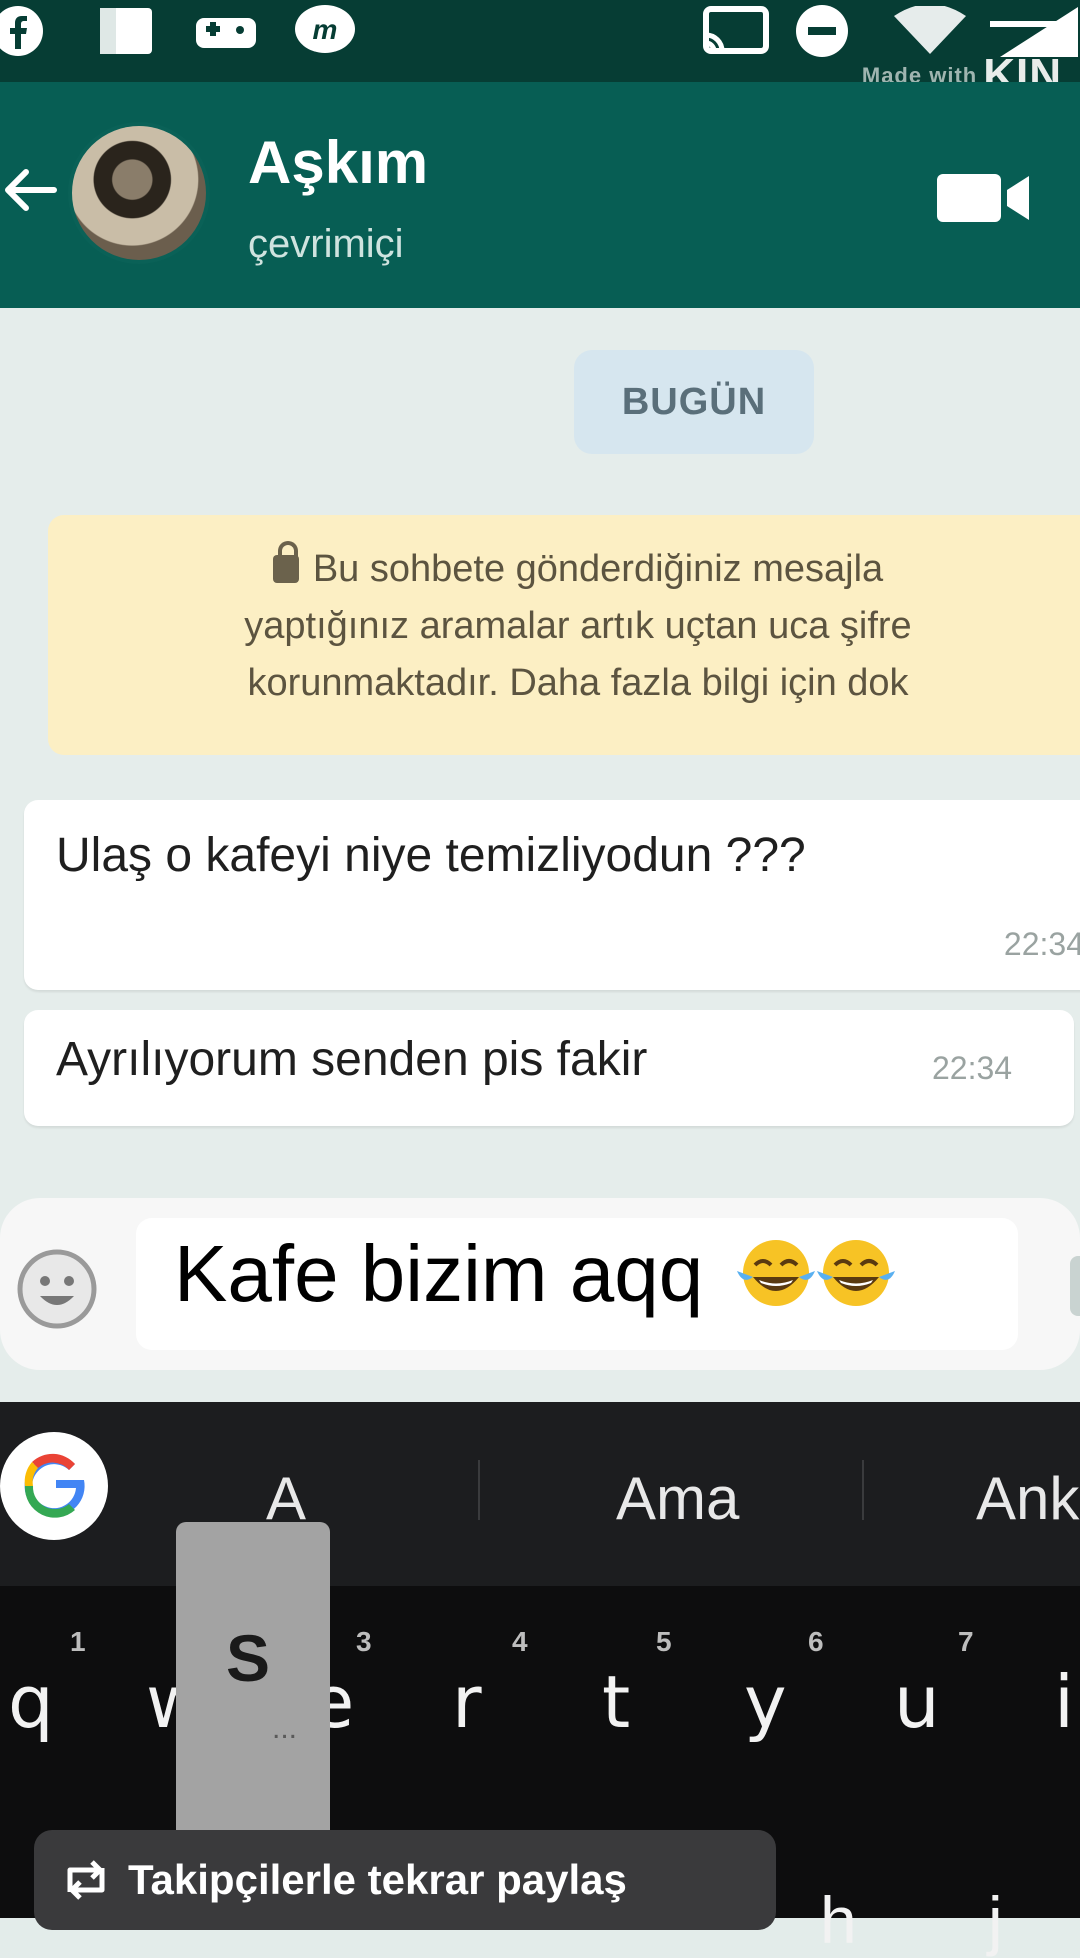 This screenshot has height=1958, width=1080. What do you see at coordinates (917, 1702) in the screenshot?
I see `key-u: u` at bounding box center [917, 1702].